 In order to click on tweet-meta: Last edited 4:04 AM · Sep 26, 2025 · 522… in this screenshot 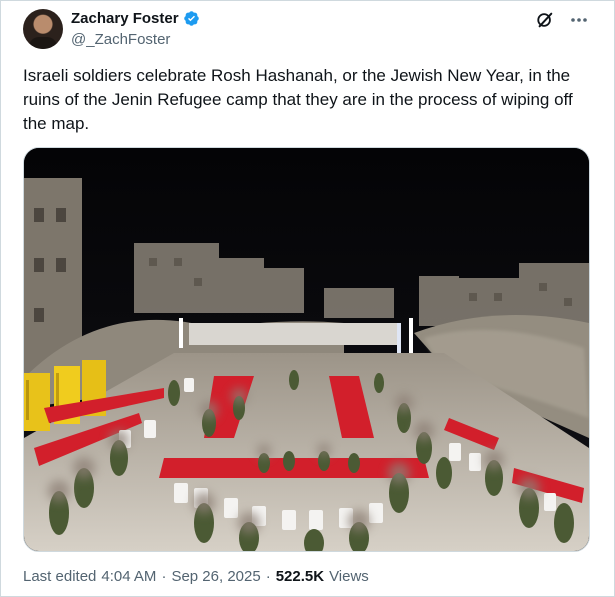, I will do `click(196, 576)`.